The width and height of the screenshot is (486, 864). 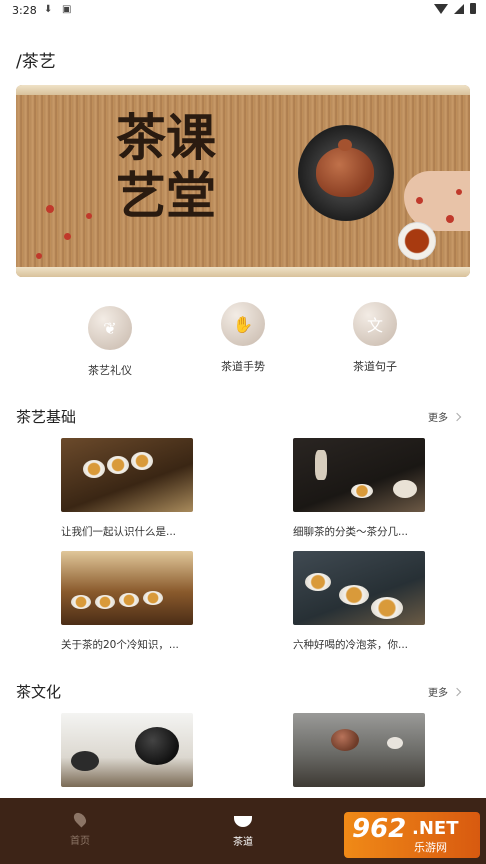 I want to click on tab-tea: 茶道, so click(x=243, y=830).